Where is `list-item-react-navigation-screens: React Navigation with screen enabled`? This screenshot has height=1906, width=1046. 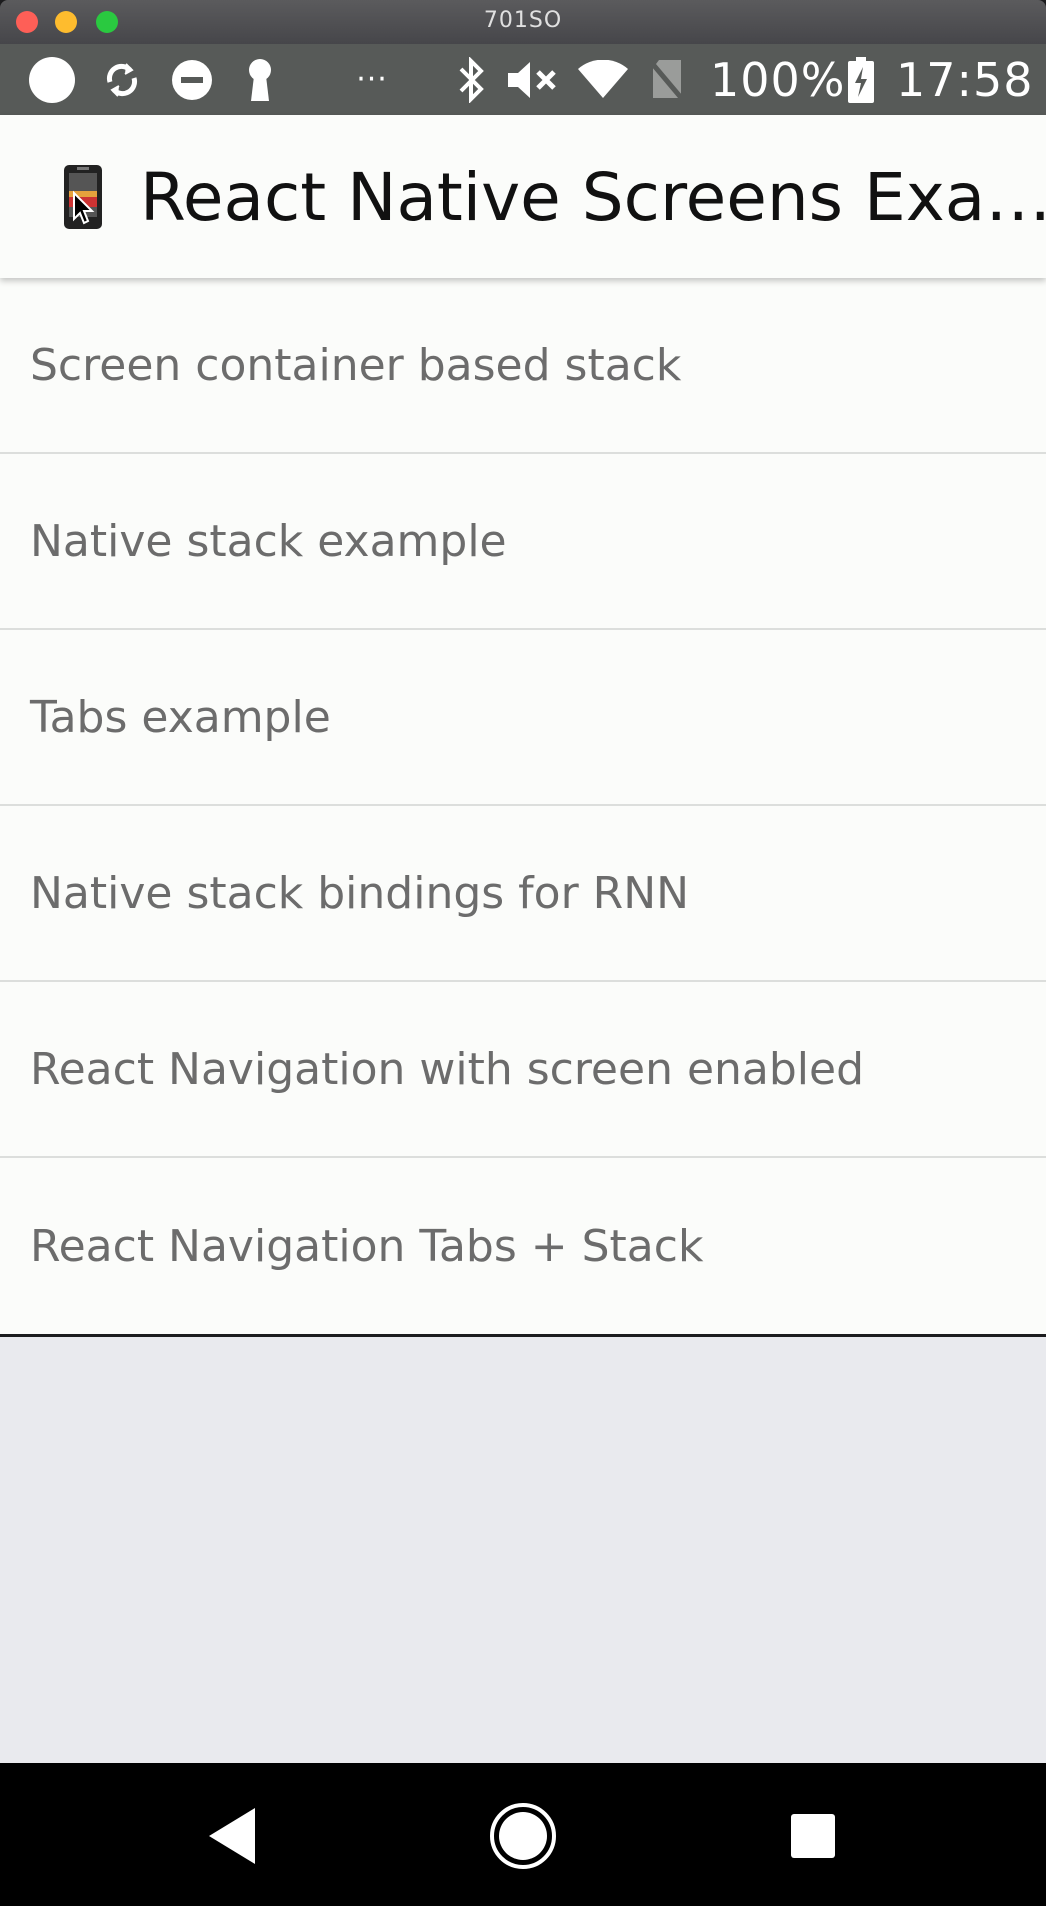
list-item-react-navigation-screens: React Navigation with screen enabled is located at coordinates (523, 1070).